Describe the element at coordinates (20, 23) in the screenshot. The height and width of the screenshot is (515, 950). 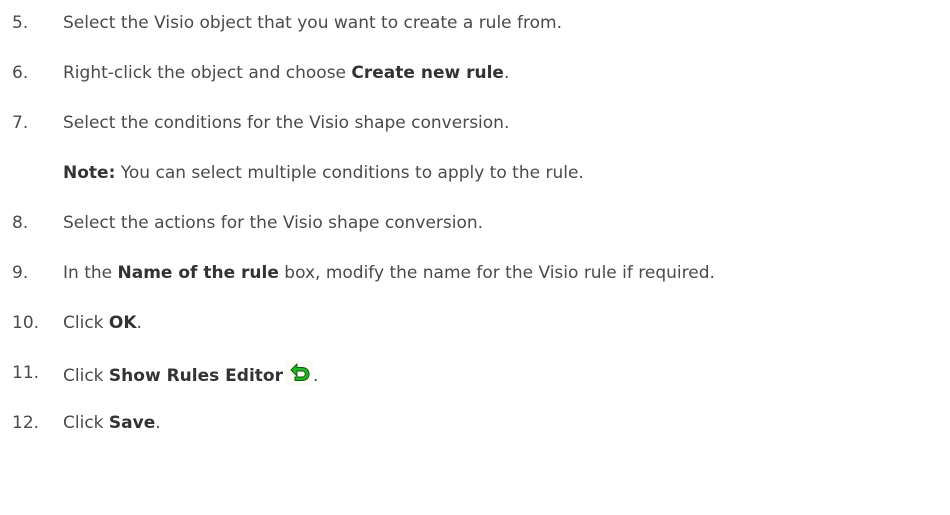
I see `step-number: 5.` at that location.